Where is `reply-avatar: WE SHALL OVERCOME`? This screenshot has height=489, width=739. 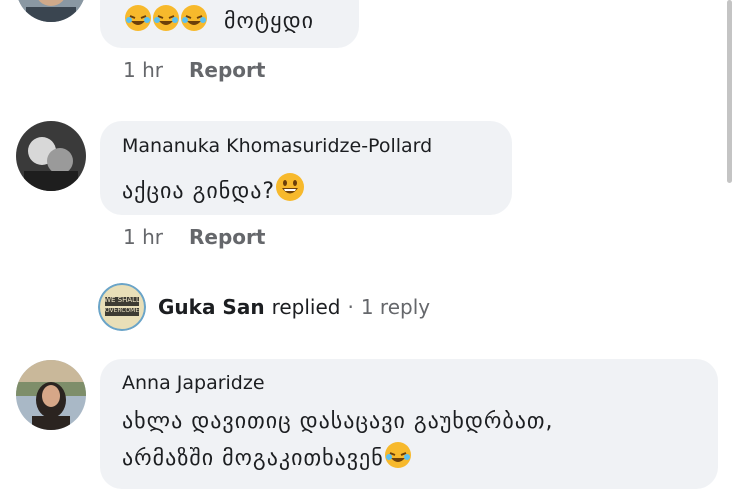 reply-avatar: WE SHALL OVERCOME is located at coordinates (122, 307).